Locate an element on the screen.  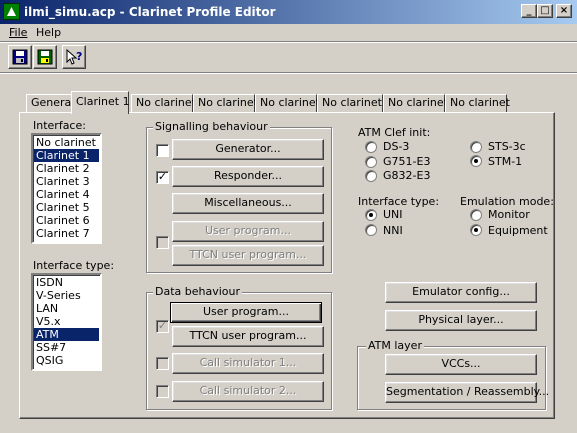
save-button is located at coordinates (20, 57).